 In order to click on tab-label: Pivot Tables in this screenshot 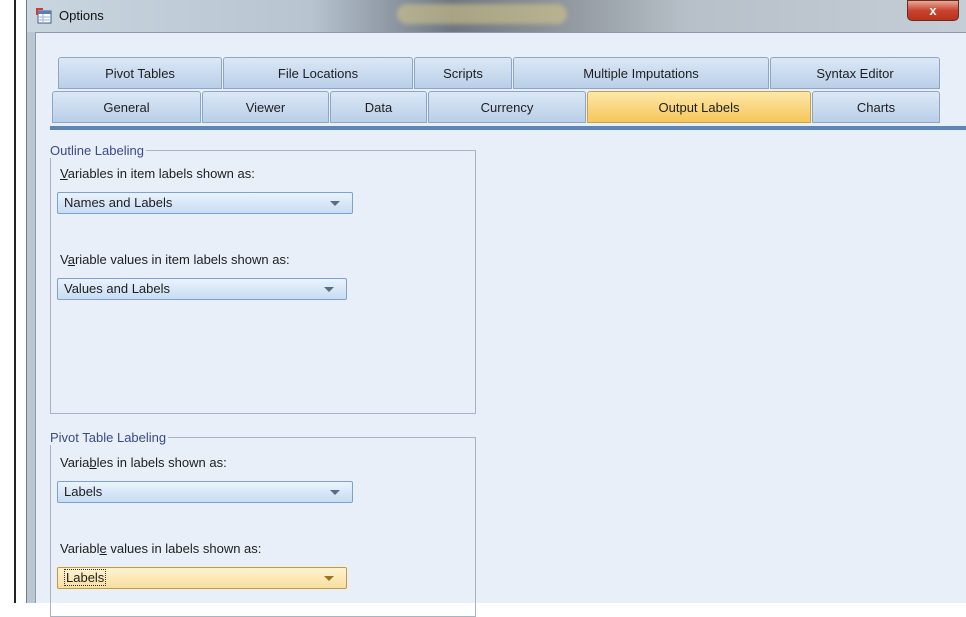, I will do `click(140, 73)`.